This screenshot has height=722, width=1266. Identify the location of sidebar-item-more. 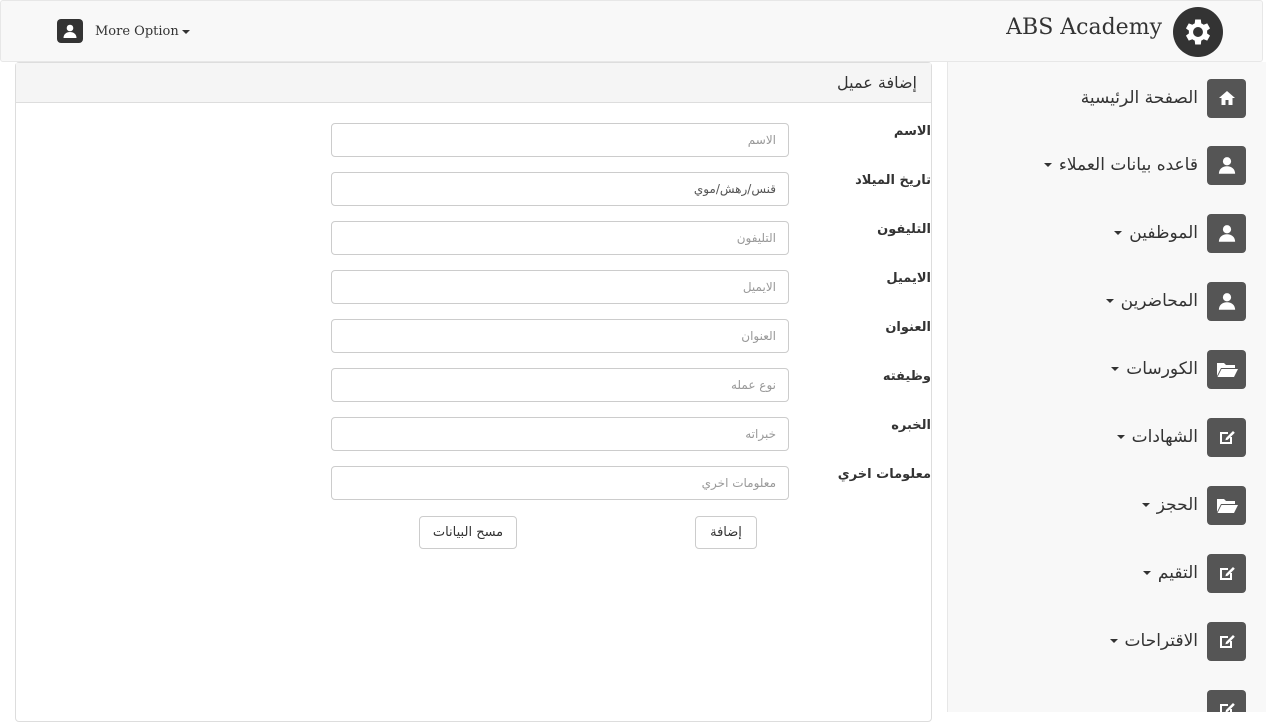
(1226, 700).